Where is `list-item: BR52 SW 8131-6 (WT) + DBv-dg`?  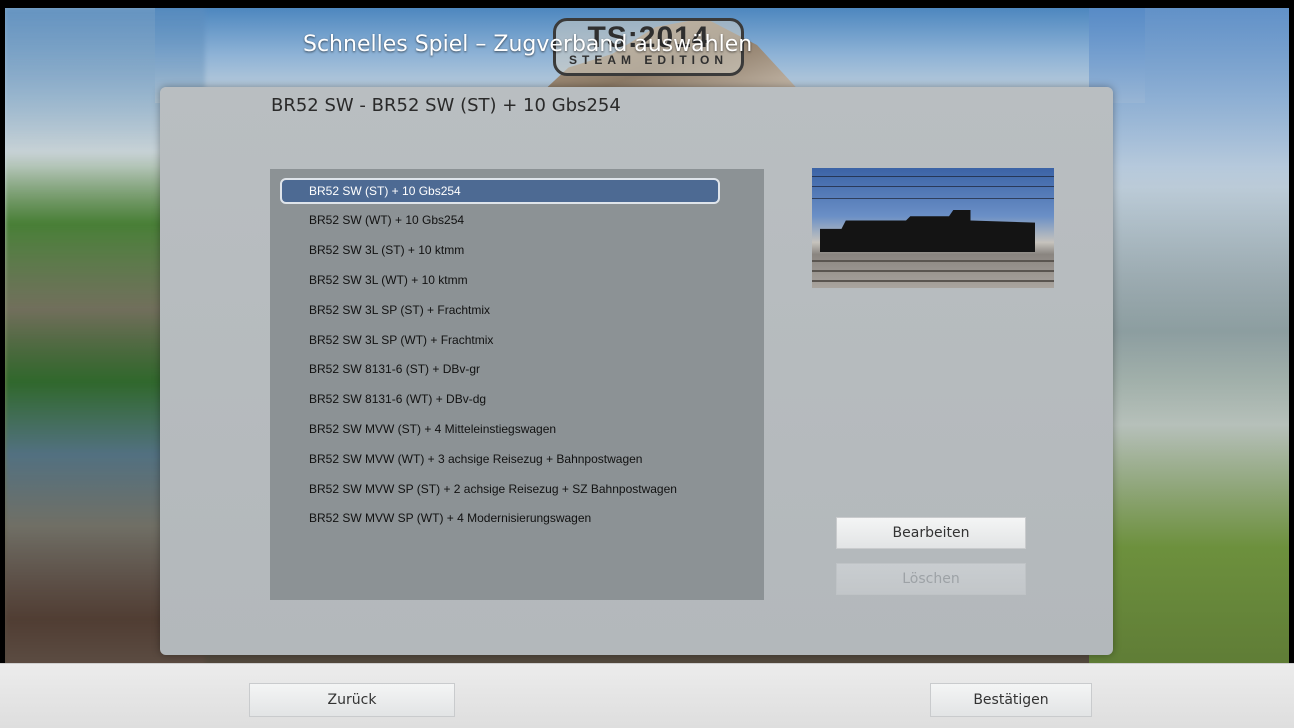
list-item: BR52 SW 8131-6 (WT) + DBv-dg is located at coordinates (500, 399).